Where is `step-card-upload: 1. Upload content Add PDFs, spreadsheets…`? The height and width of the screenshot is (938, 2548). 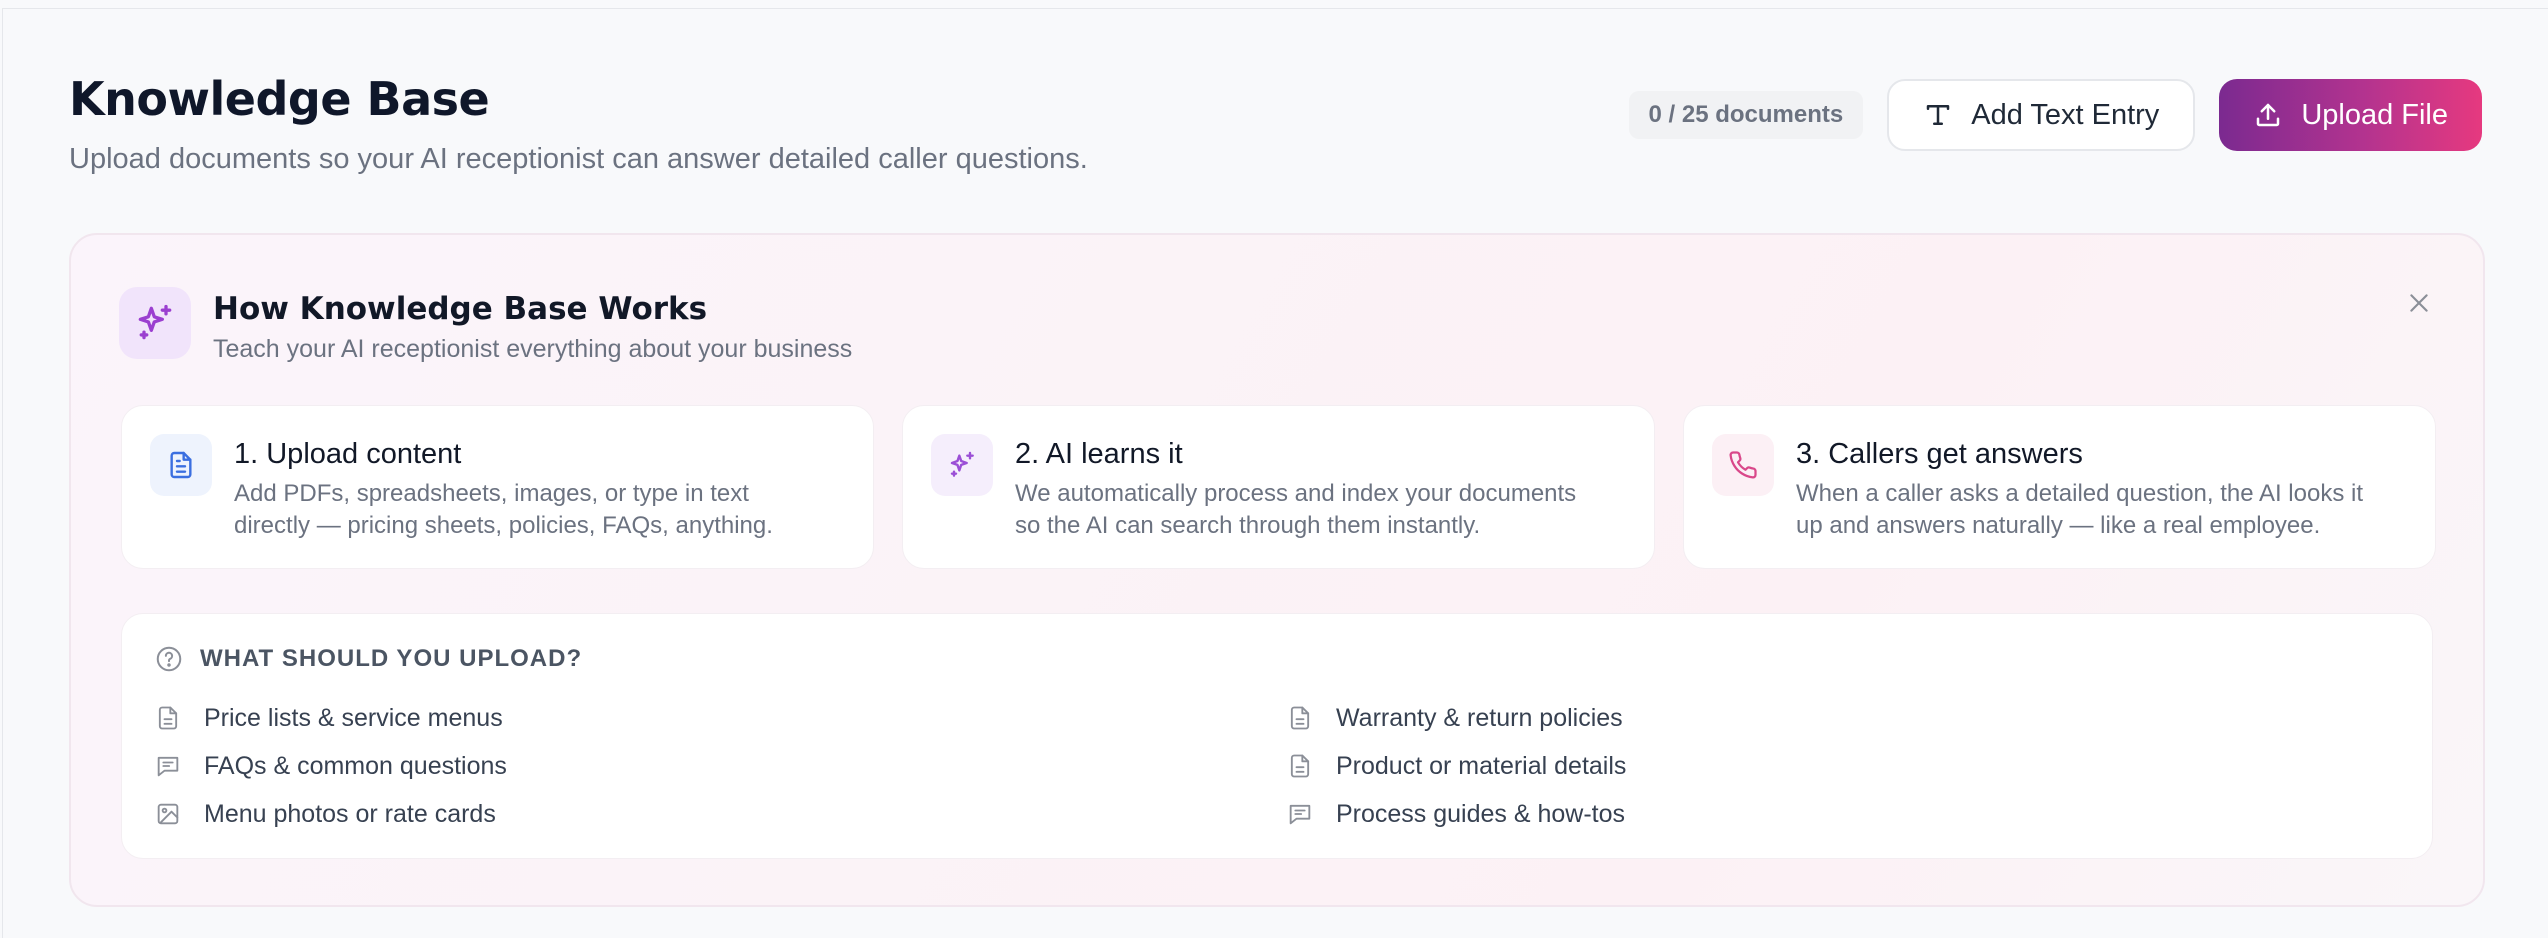
step-card-upload: 1. Upload content Add PDFs, spreadsheets… is located at coordinates (497, 487).